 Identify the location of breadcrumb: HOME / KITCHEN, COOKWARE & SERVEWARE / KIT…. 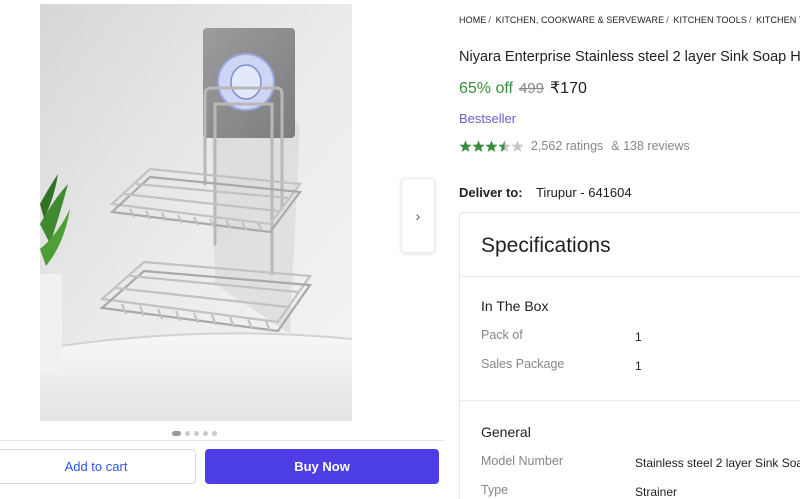
(629, 20).